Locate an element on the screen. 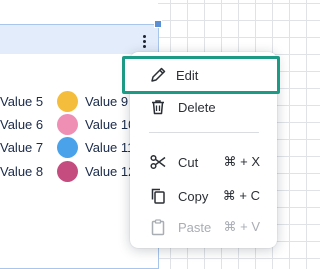 The height and width of the screenshot is (269, 320). legend-item-value-9: Value 9 is located at coordinates (107, 101).